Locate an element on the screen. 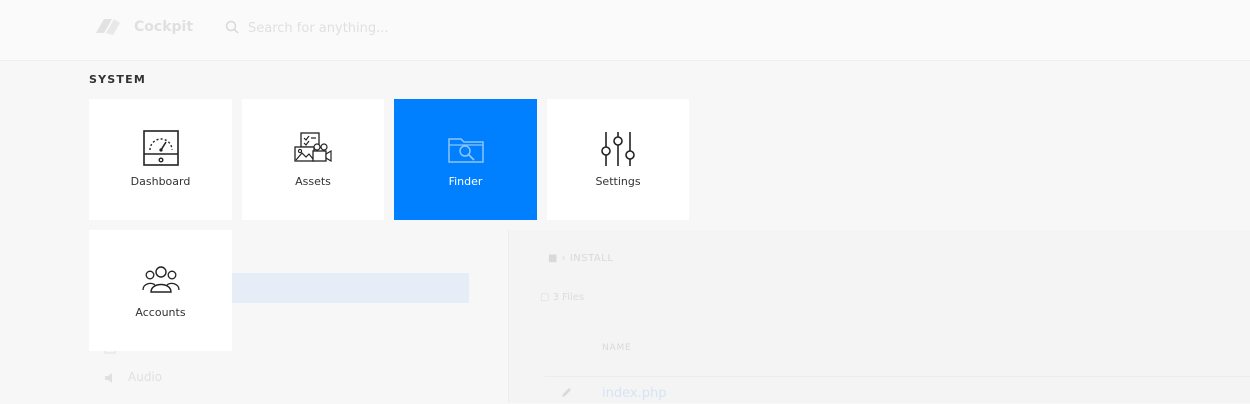  accounts-tile: Accounts is located at coordinates (160, 290).